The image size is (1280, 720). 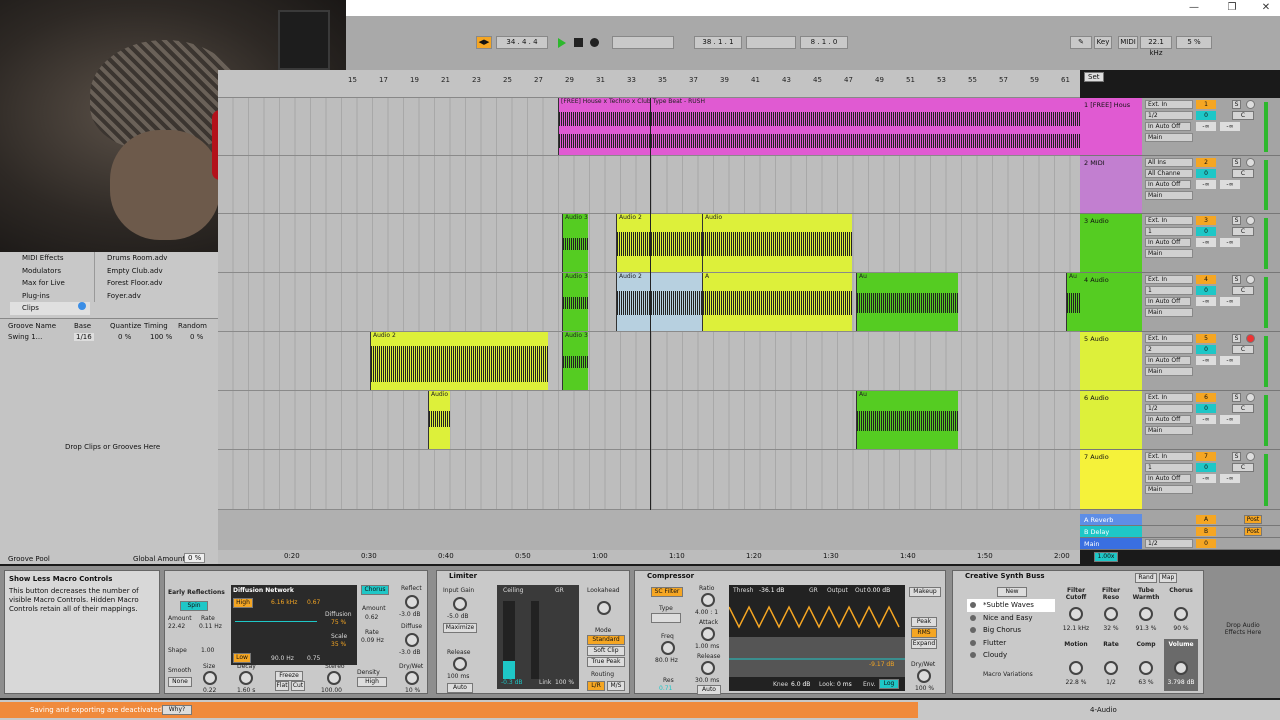 What do you see at coordinates (195, 558) in the screenshot?
I see `global-amount-value: 0 %` at bounding box center [195, 558].